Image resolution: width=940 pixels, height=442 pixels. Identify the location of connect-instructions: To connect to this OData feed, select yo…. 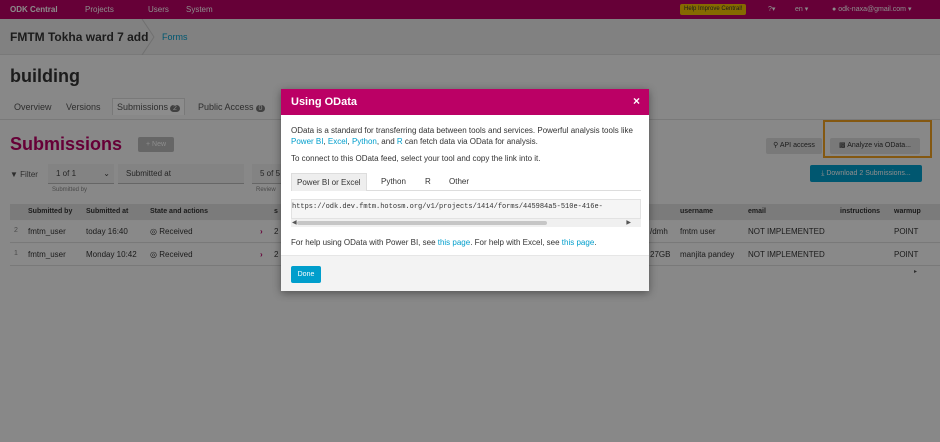
(416, 158).